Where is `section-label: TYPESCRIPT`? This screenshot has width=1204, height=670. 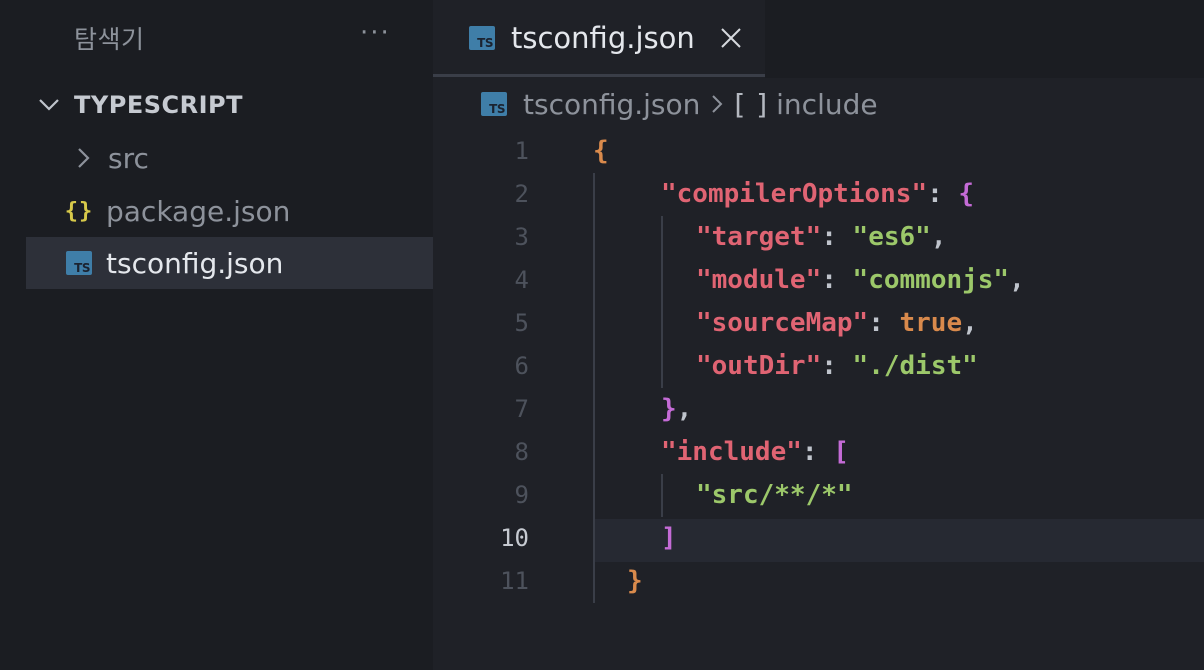
section-label: TYPESCRIPT is located at coordinates (159, 105).